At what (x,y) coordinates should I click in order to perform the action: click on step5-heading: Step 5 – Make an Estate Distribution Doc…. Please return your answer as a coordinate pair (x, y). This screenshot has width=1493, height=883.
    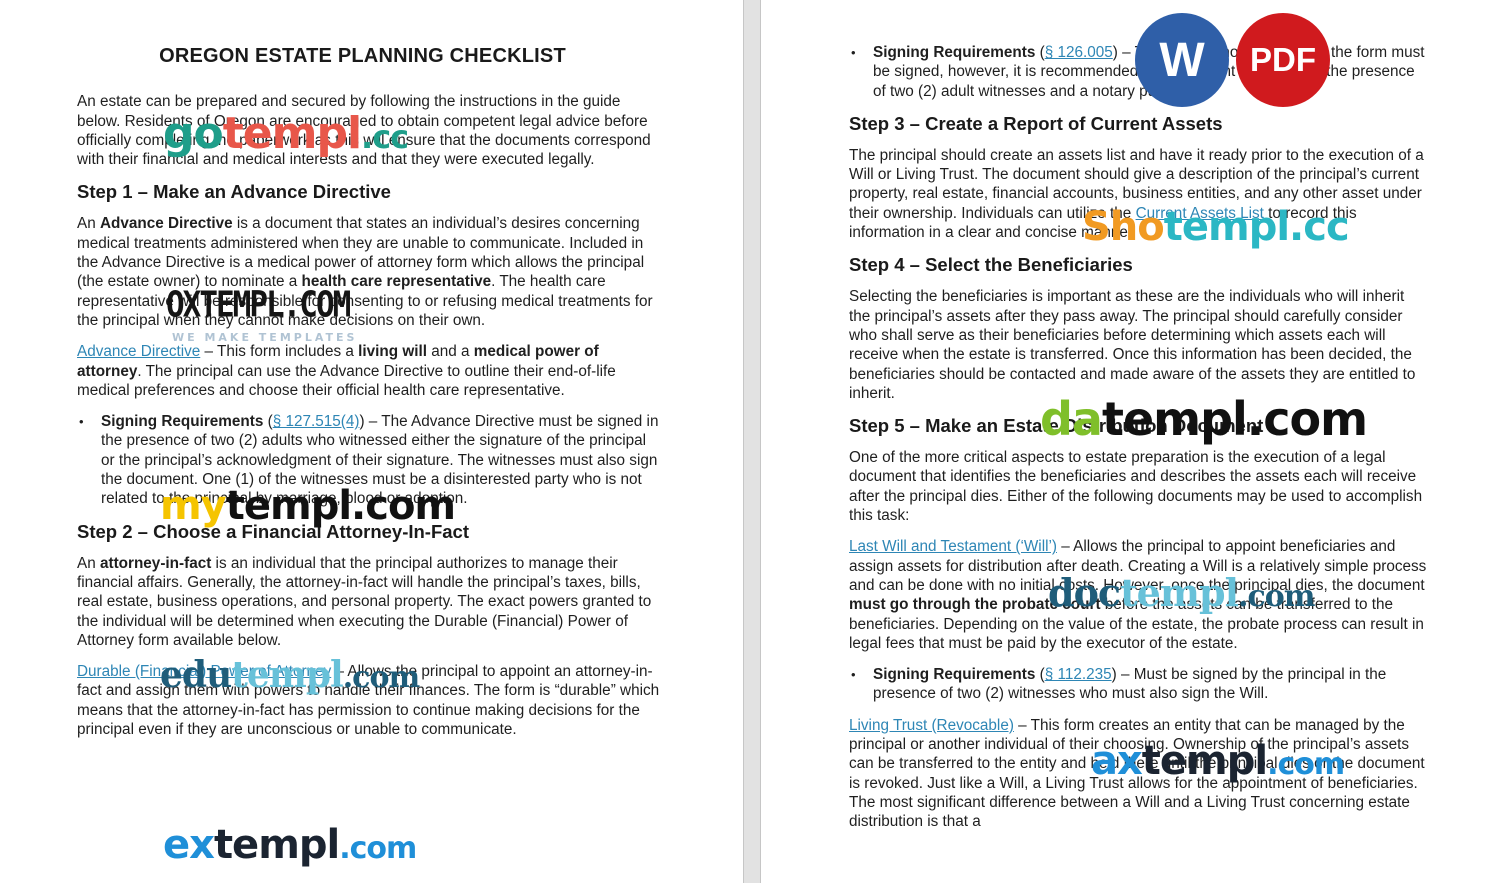
    Looking at the image, I should click on (1056, 426).